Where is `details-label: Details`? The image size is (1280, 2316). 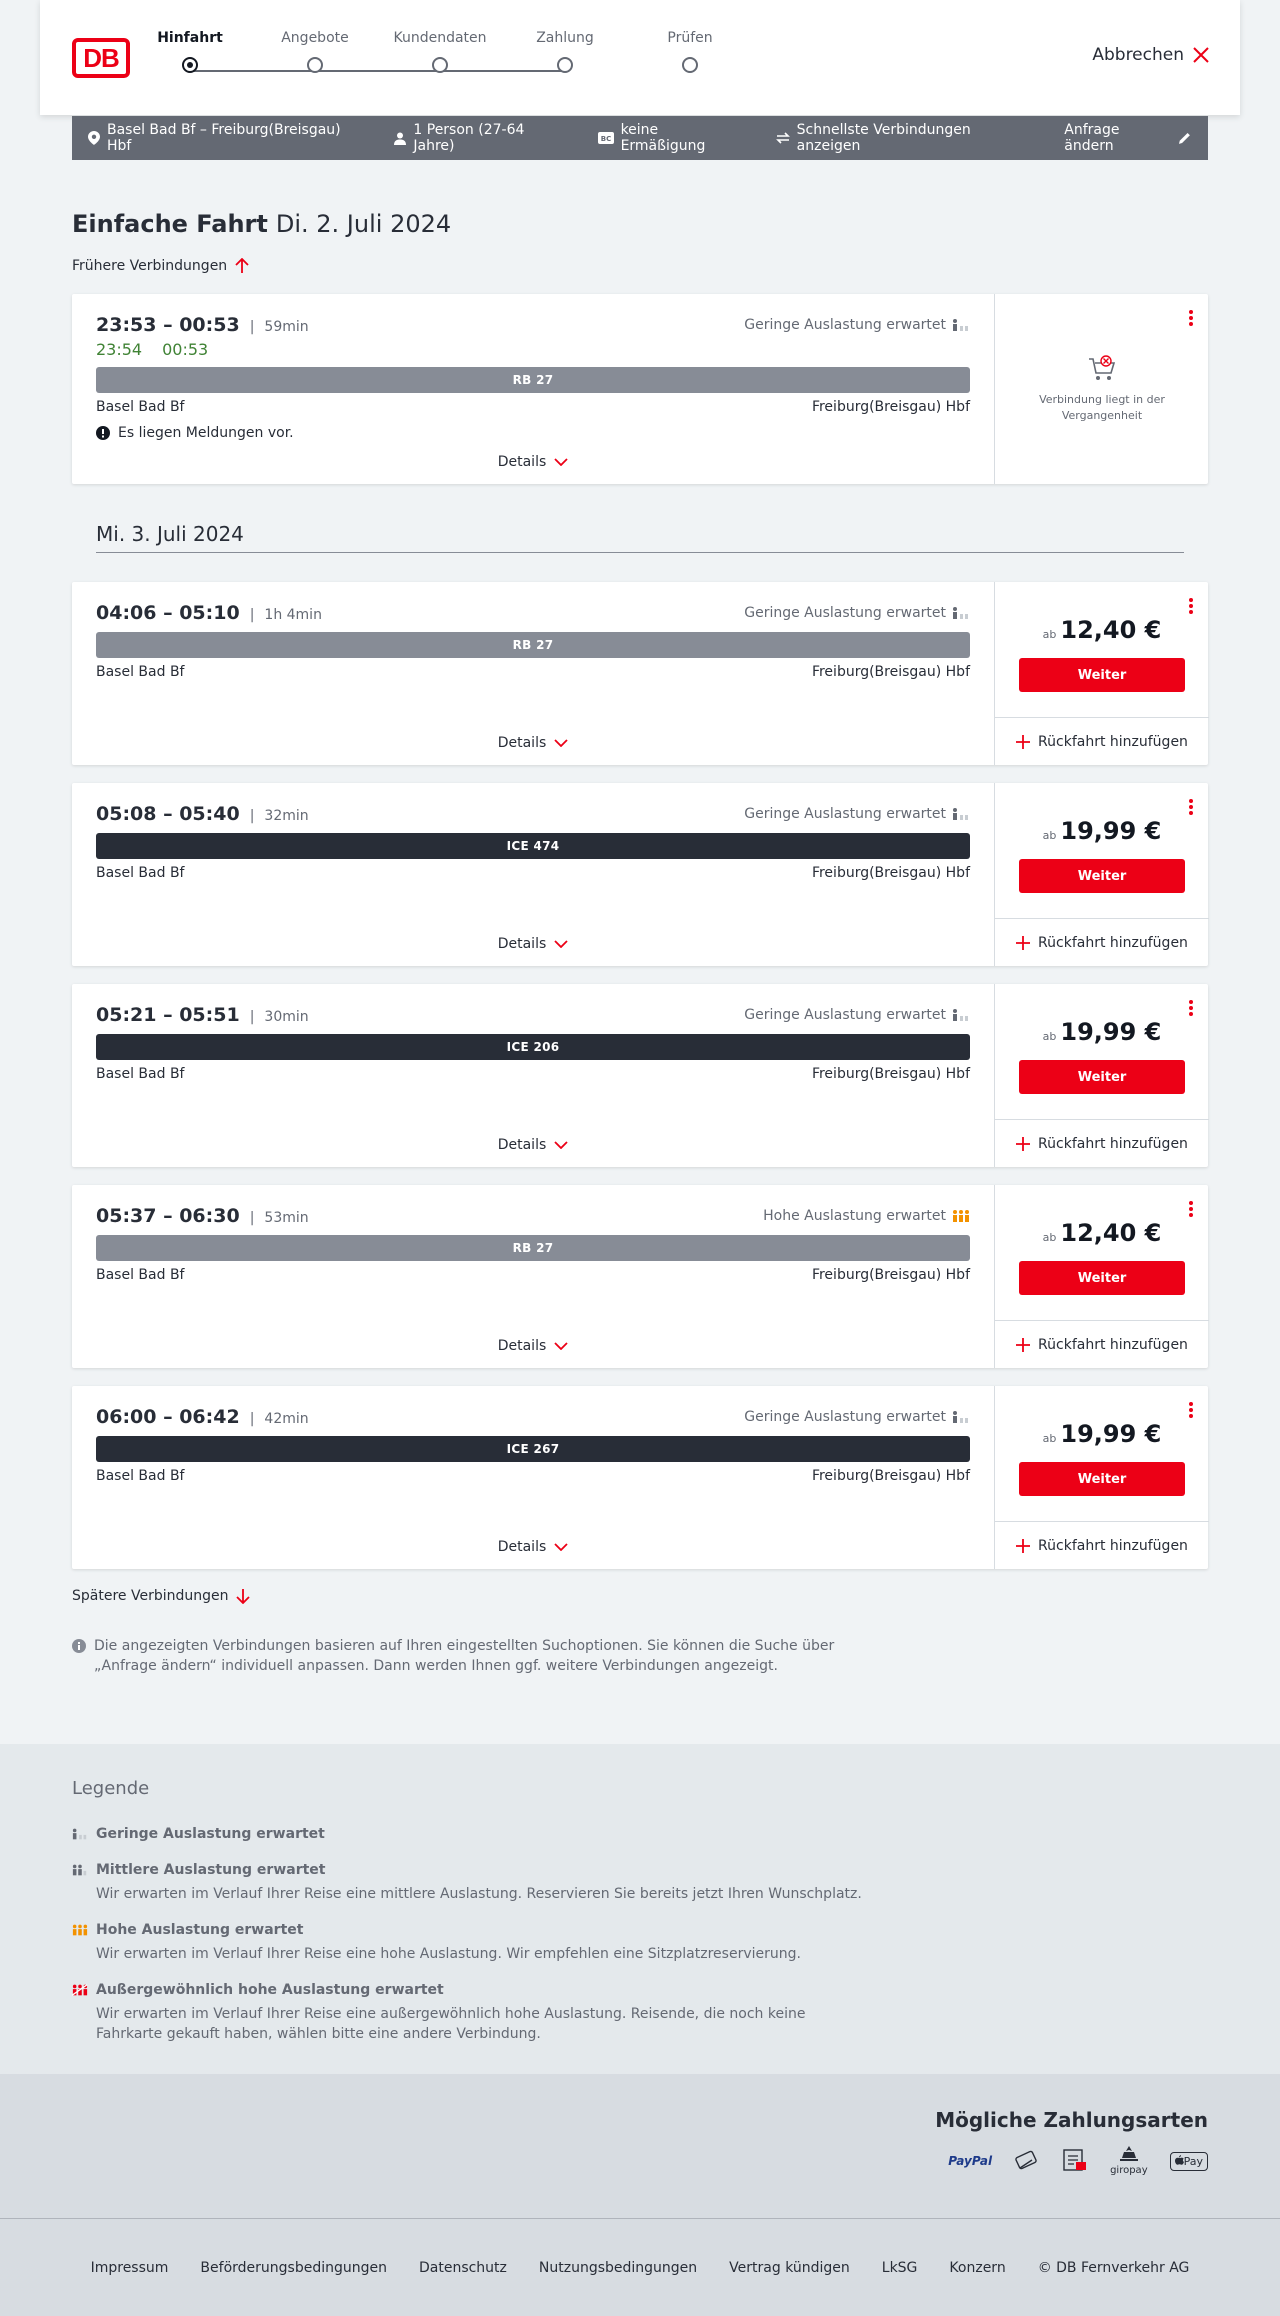 details-label: Details is located at coordinates (522, 944).